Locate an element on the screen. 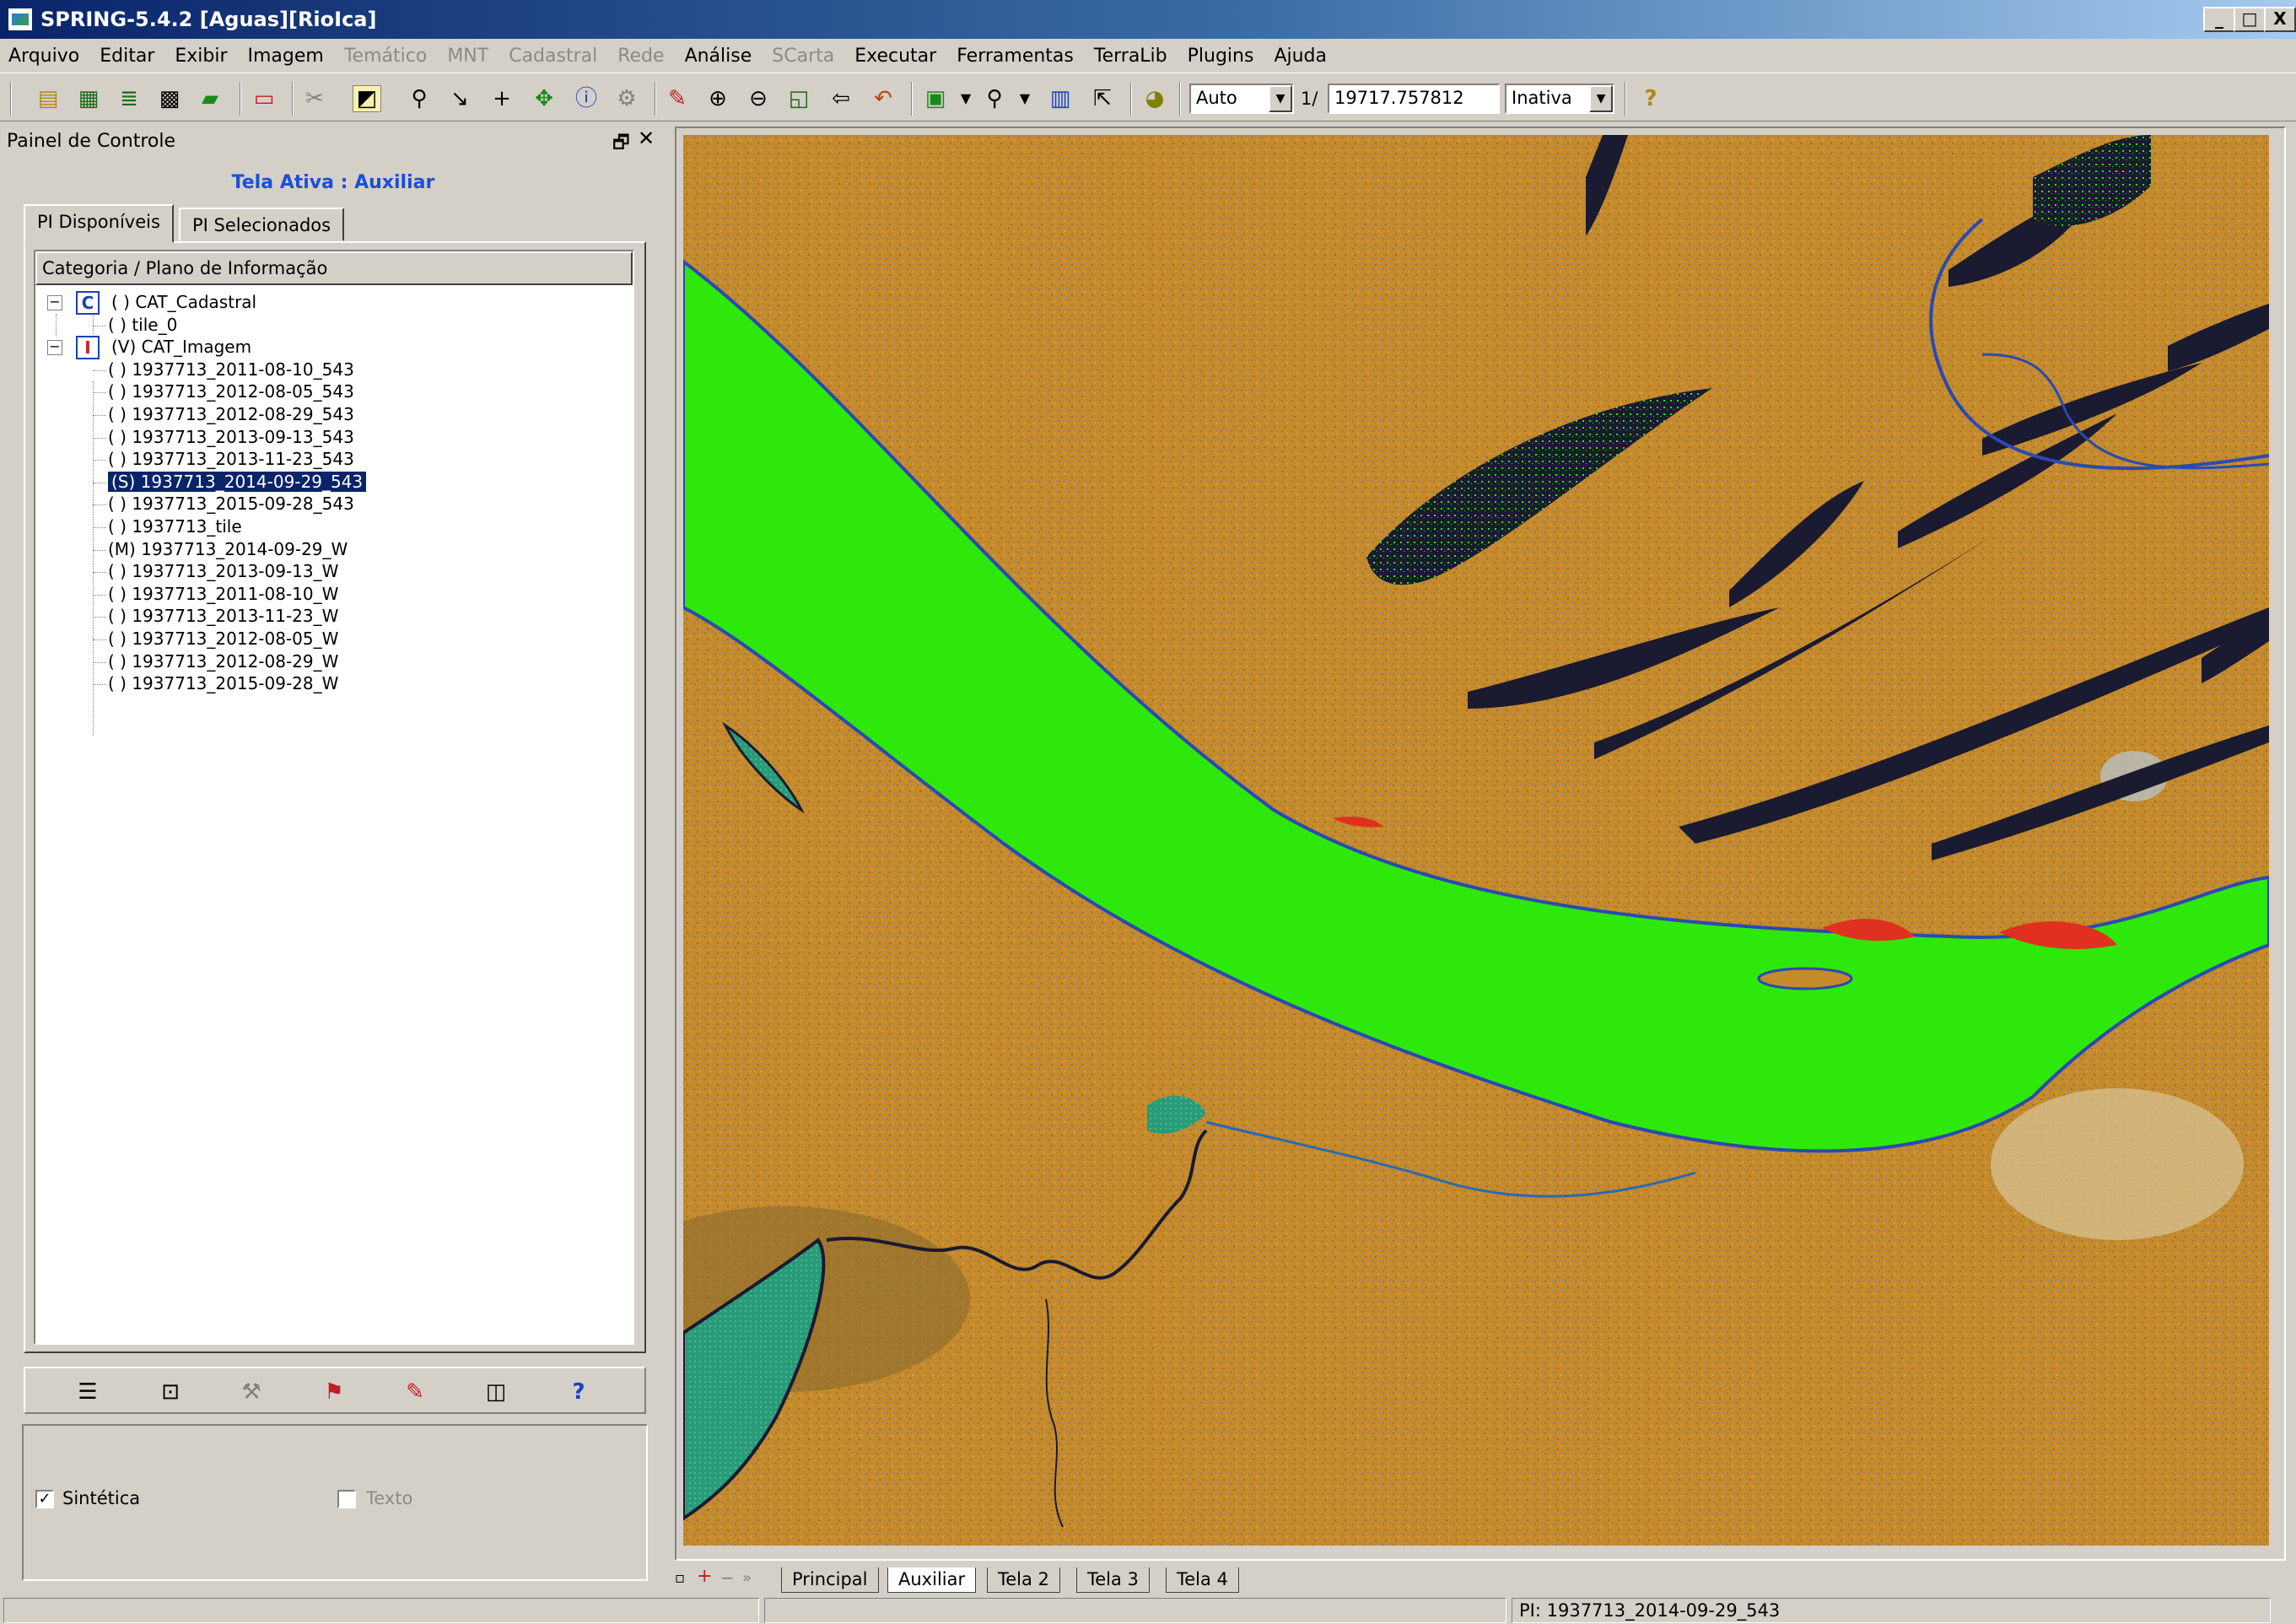 The width and height of the screenshot is (2296, 1624). tree-item: ( ) 1937713_2013-09-13_543 is located at coordinates (231, 437).